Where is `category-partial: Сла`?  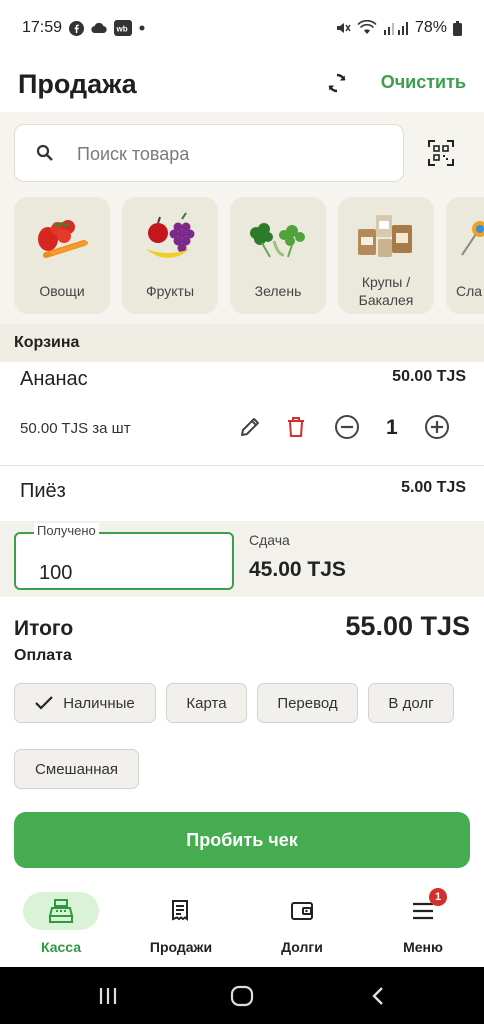
category-partial: Сла is located at coordinates (465, 255).